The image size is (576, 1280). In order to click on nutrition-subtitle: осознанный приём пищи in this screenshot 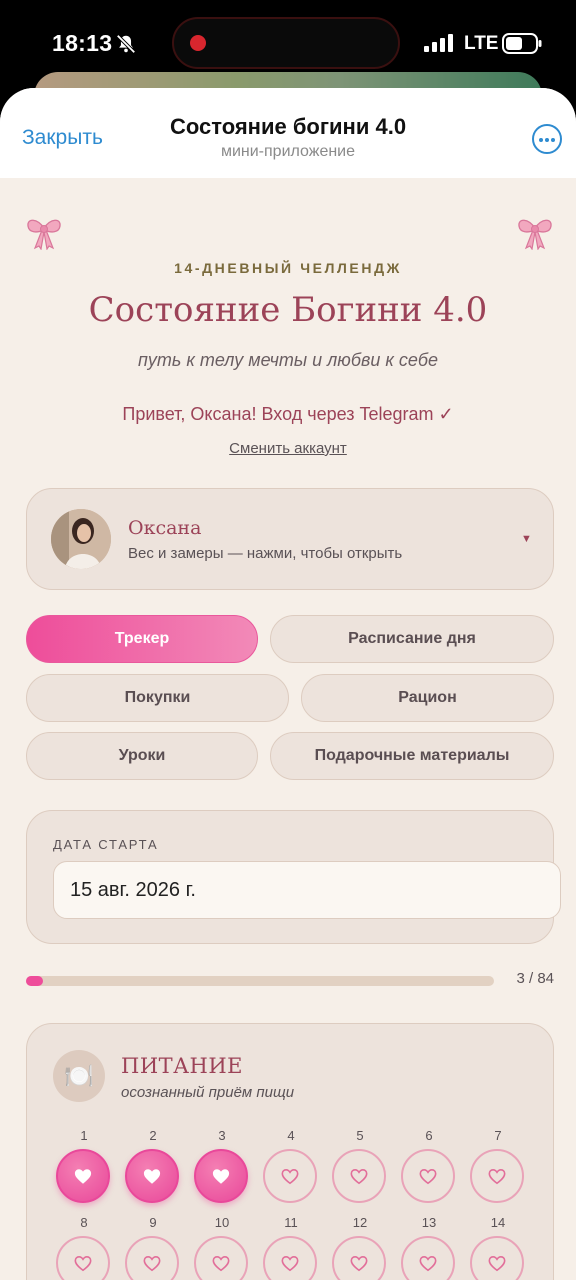, I will do `click(208, 1092)`.